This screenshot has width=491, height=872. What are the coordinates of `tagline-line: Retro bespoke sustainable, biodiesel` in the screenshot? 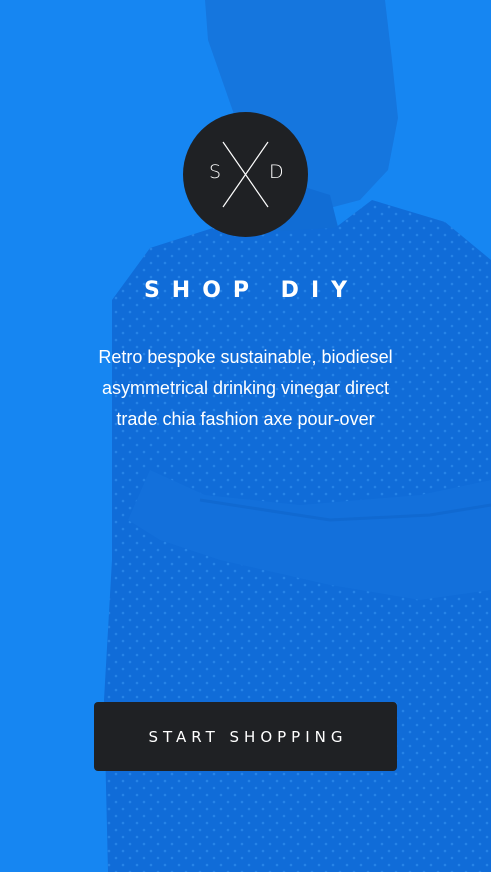 It's located at (245, 357).